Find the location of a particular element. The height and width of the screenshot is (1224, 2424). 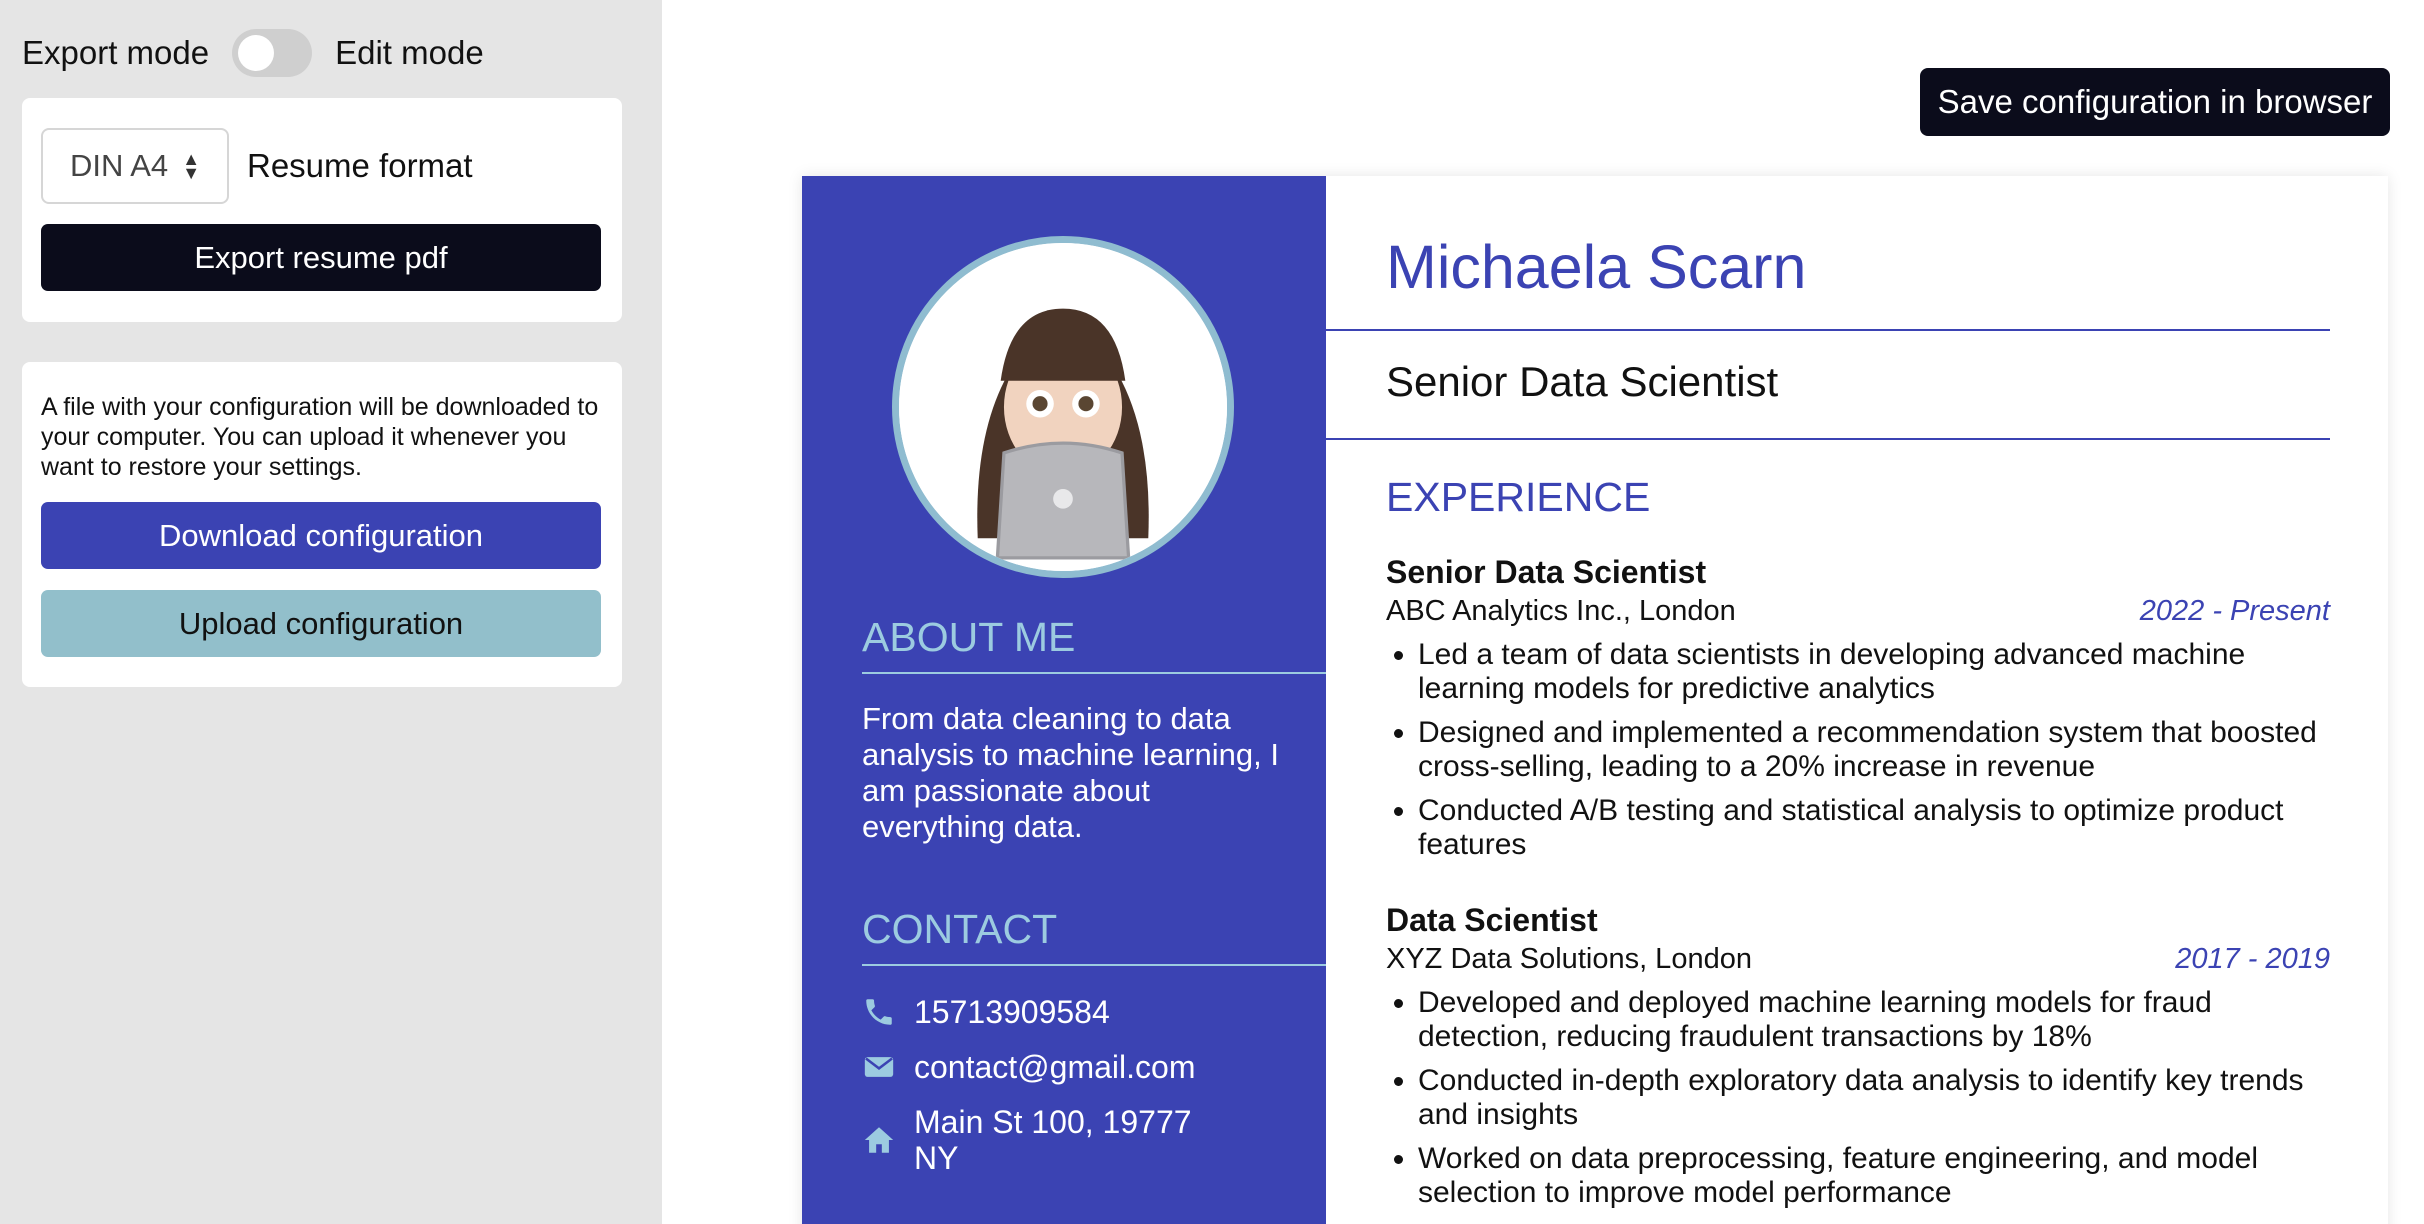

resume-format-label: Resume format is located at coordinates (360, 165).